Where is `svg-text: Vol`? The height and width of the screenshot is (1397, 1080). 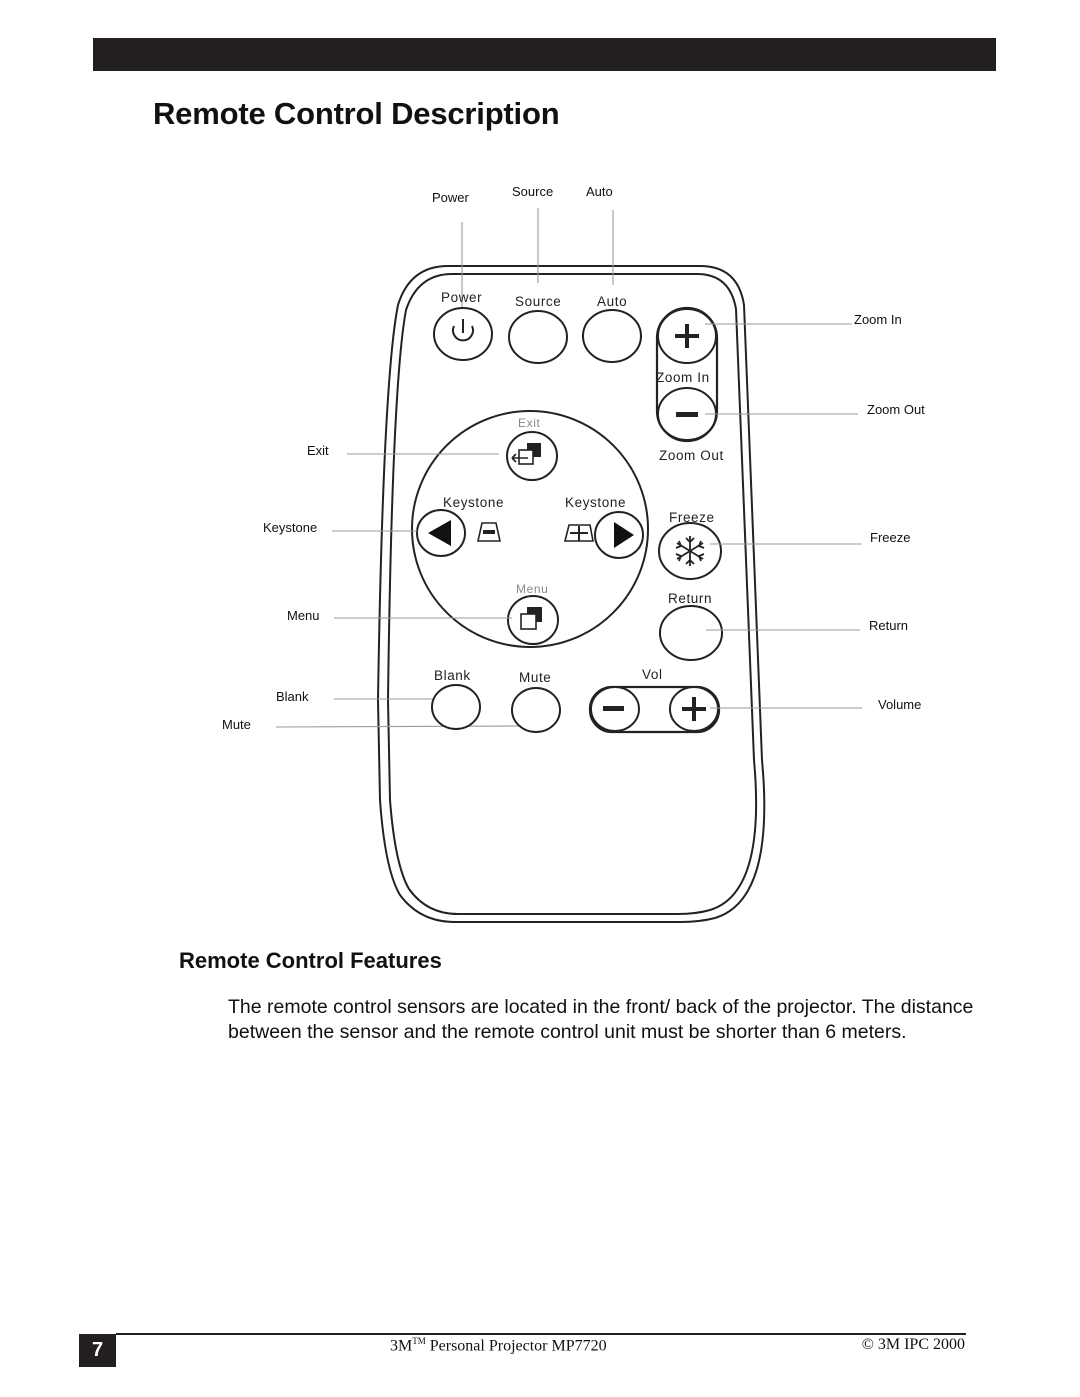 svg-text: Vol is located at coordinates (652, 674).